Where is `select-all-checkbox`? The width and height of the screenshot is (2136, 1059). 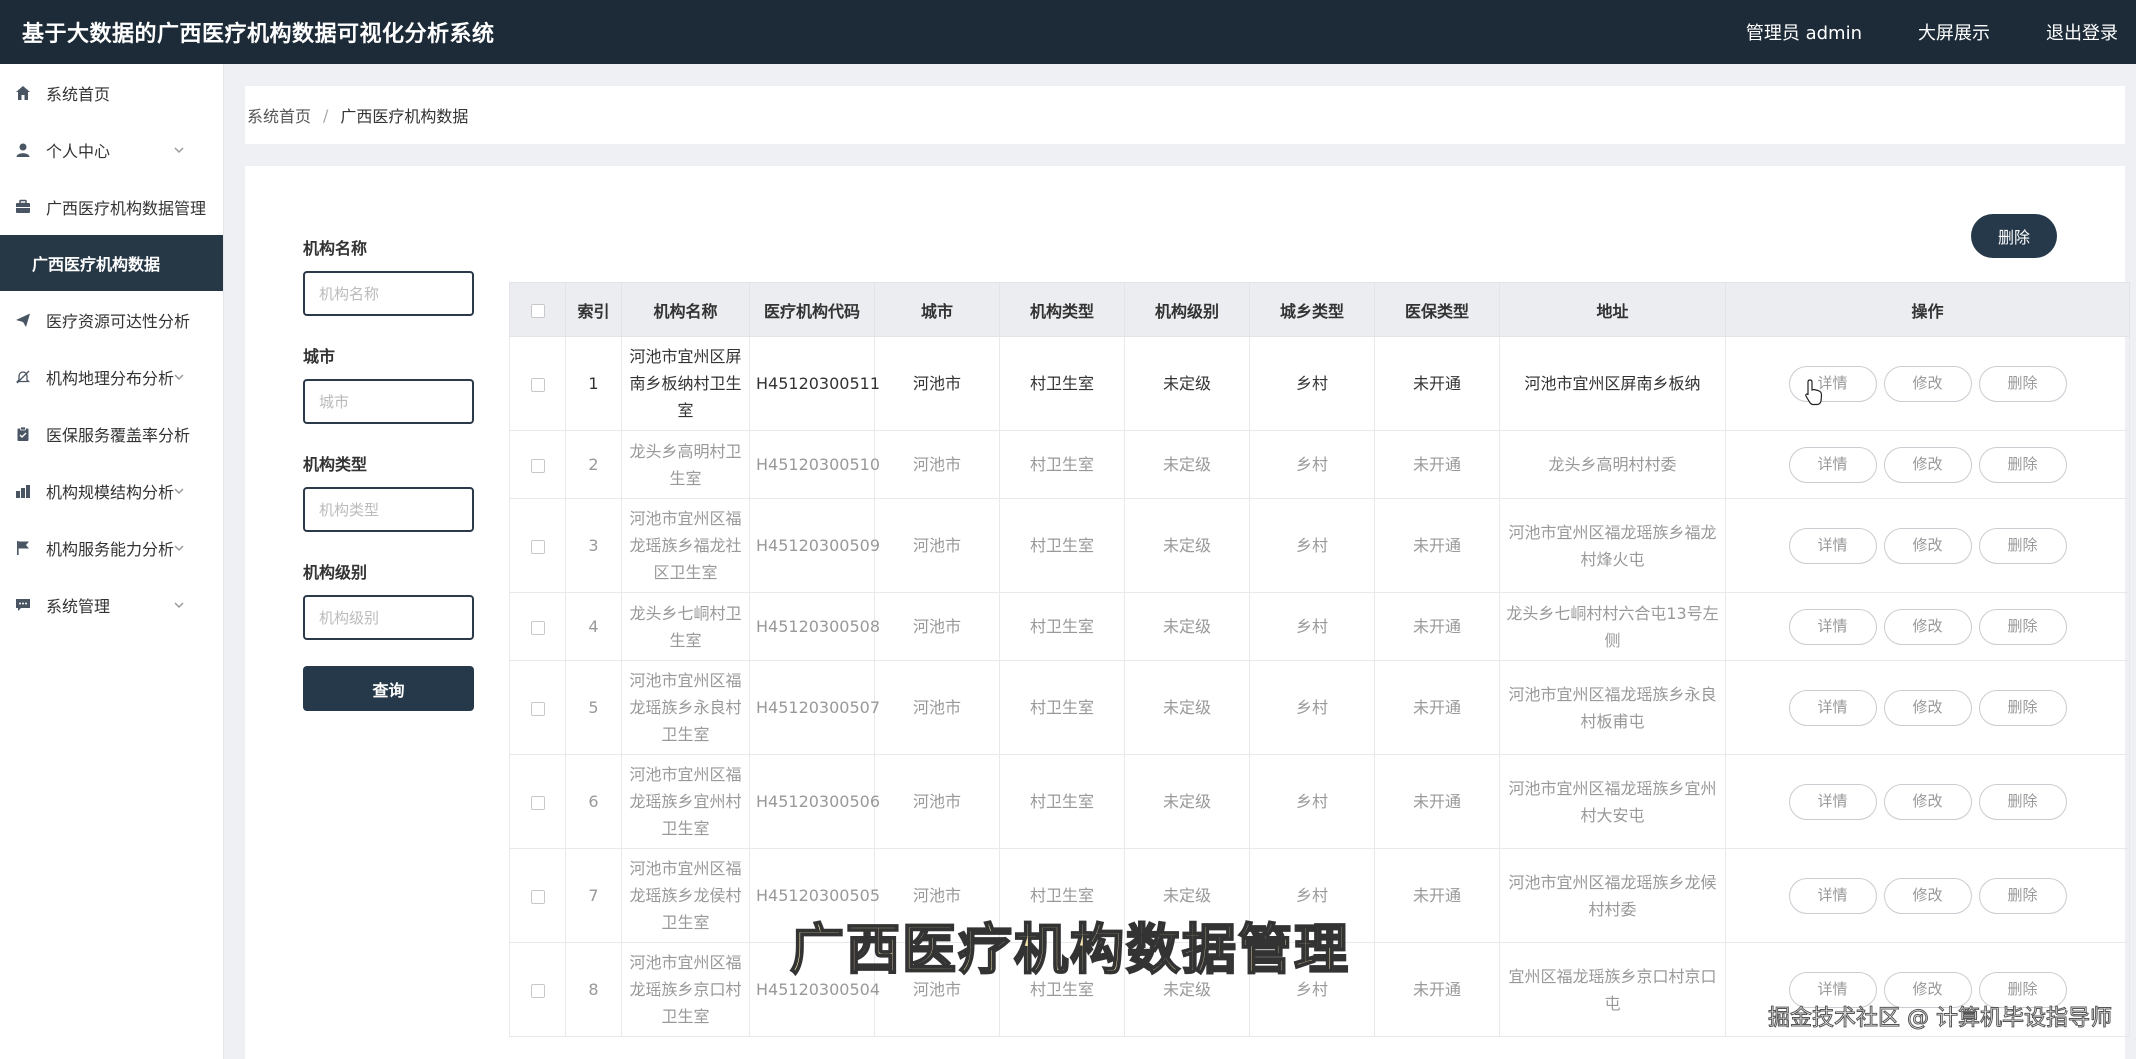
select-all-checkbox is located at coordinates (537, 310).